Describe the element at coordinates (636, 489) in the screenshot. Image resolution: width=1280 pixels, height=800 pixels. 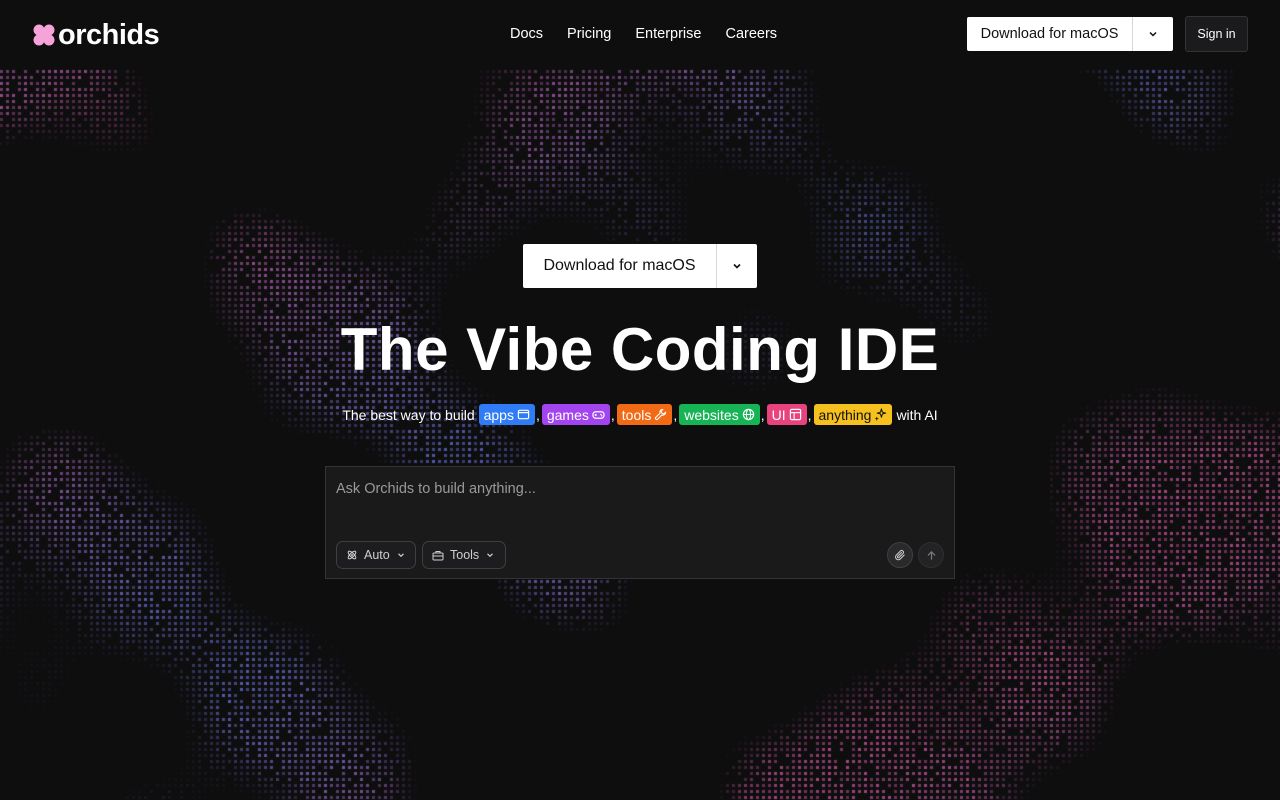
I see `prompt-input` at that location.